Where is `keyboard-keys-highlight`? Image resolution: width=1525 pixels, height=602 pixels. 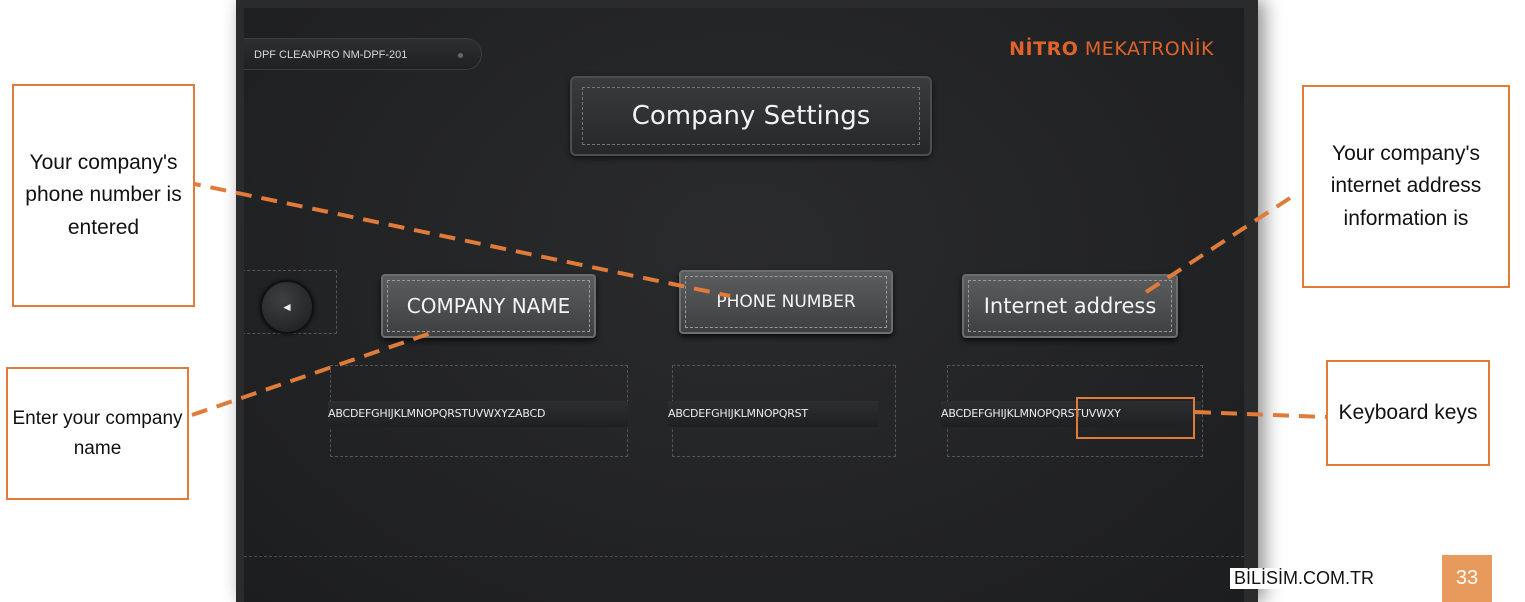 keyboard-keys-highlight is located at coordinates (1135, 418).